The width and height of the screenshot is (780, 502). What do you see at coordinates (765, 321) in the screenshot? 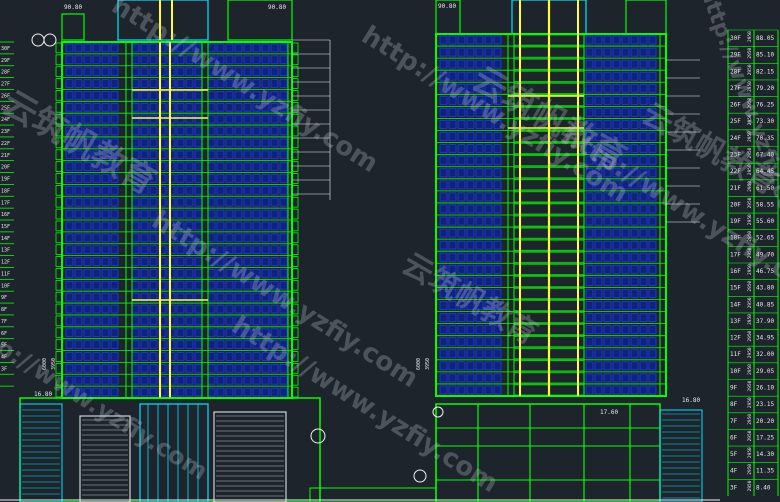
I see `ruler-height: 37.90` at bounding box center [765, 321].